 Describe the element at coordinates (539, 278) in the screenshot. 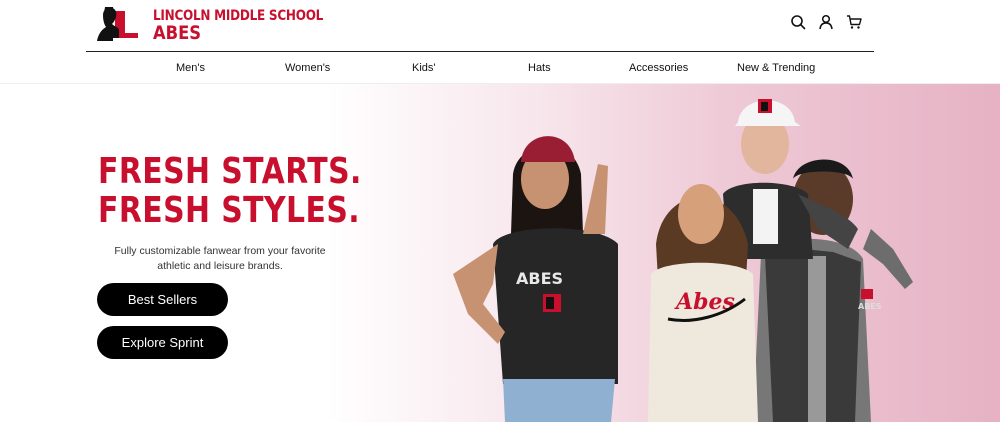

I see `jersey-text: ABES` at that location.